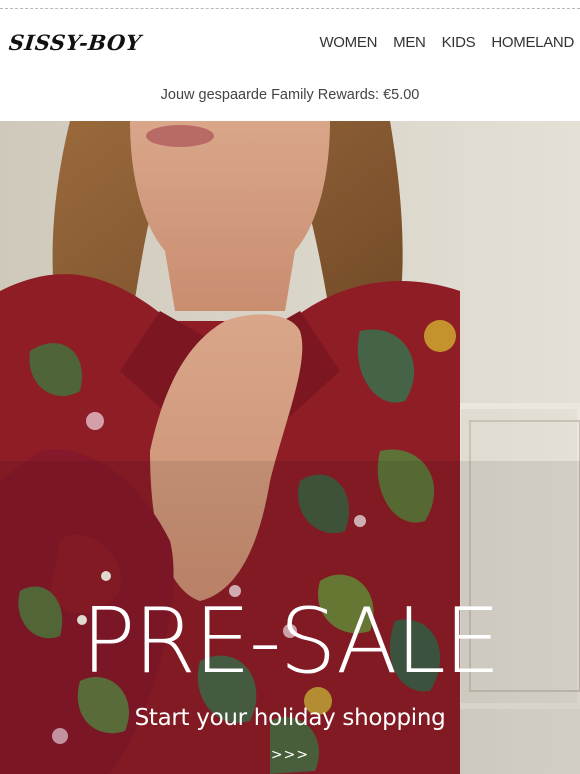 This screenshot has width=580, height=774. What do you see at coordinates (459, 42) in the screenshot?
I see `nav-link-kids: KIDS` at bounding box center [459, 42].